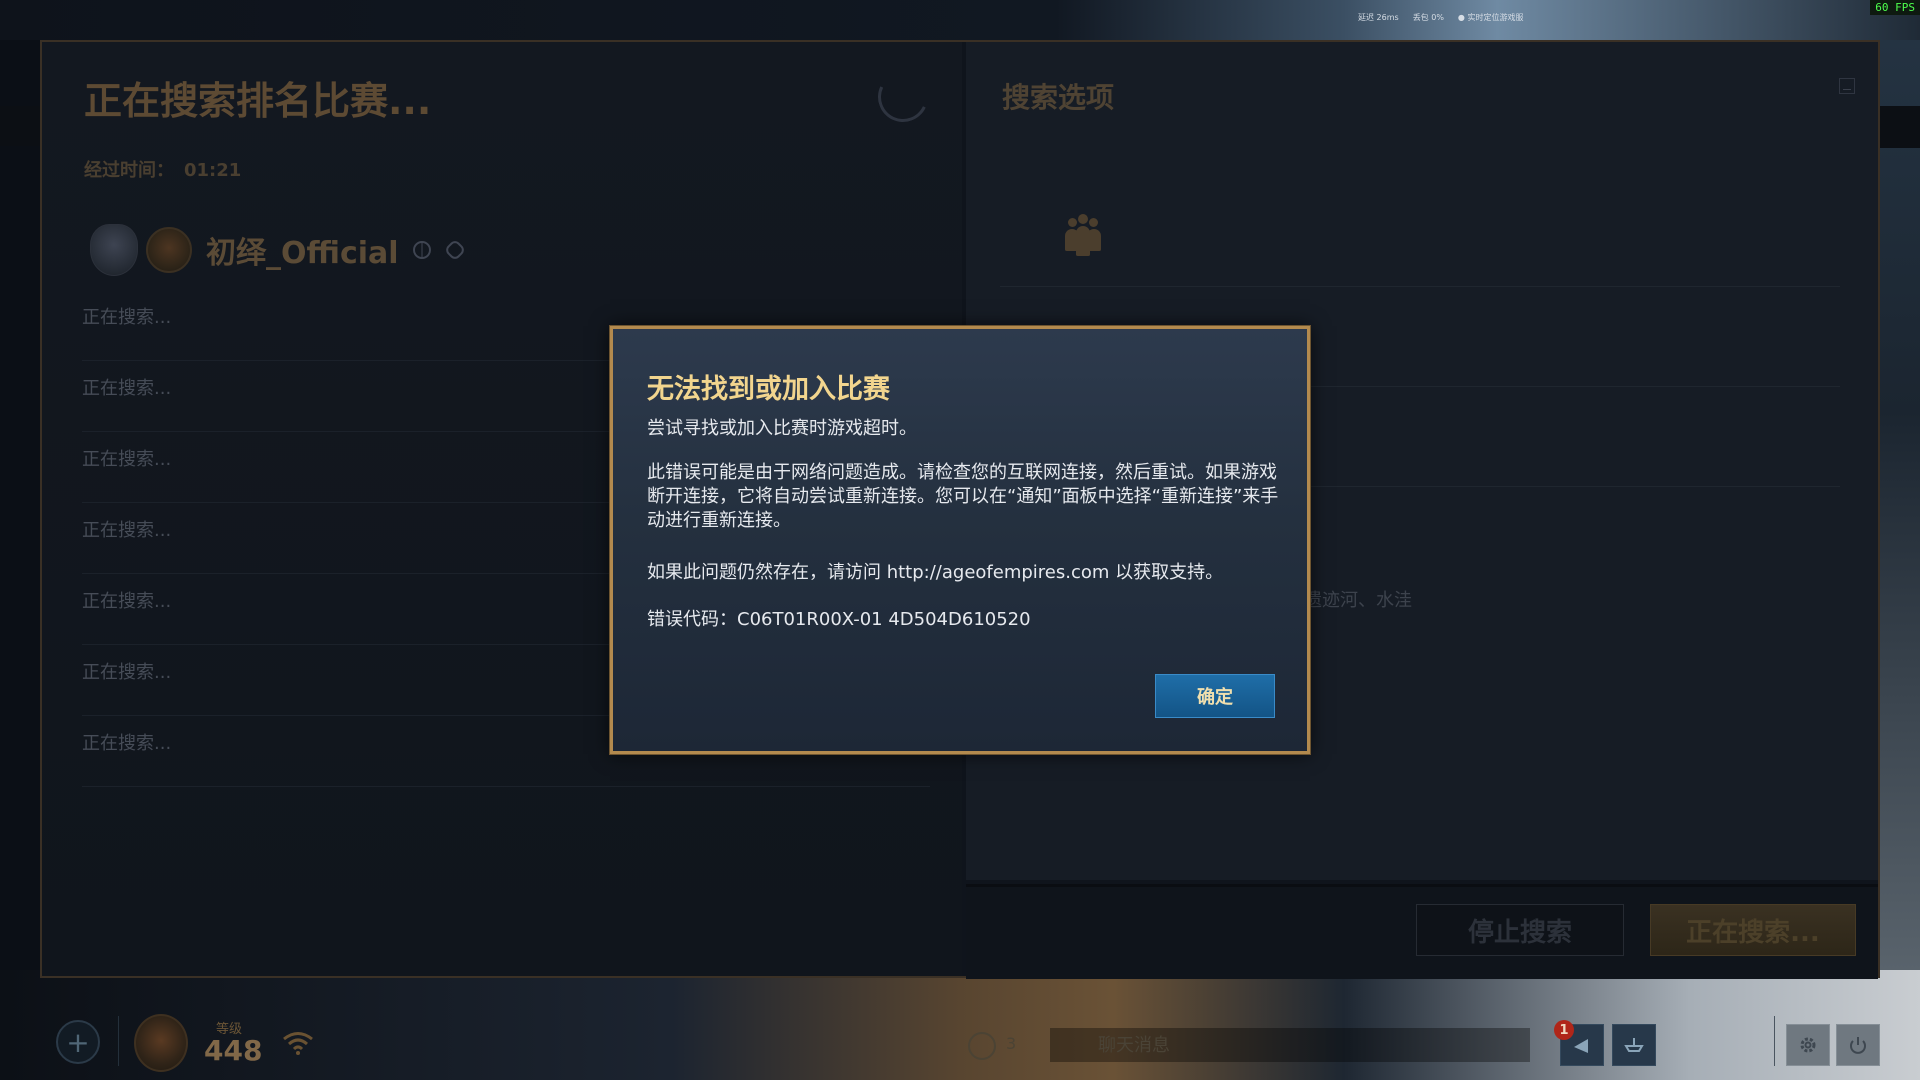 This screenshot has width=1920, height=1080. I want to click on network-status-overlay: 延迟 26ms 丢包 0% ● 实时定位游戏服, so click(1440, 17).